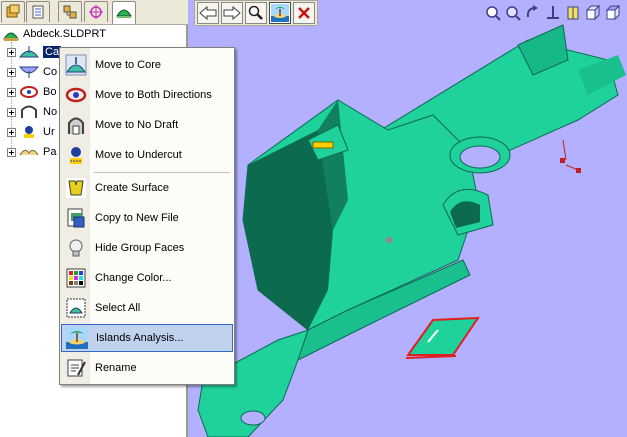 This screenshot has width=627, height=437. Describe the element at coordinates (116, 368) in the screenshot. I see `menu-item-label: Rename` at that location.